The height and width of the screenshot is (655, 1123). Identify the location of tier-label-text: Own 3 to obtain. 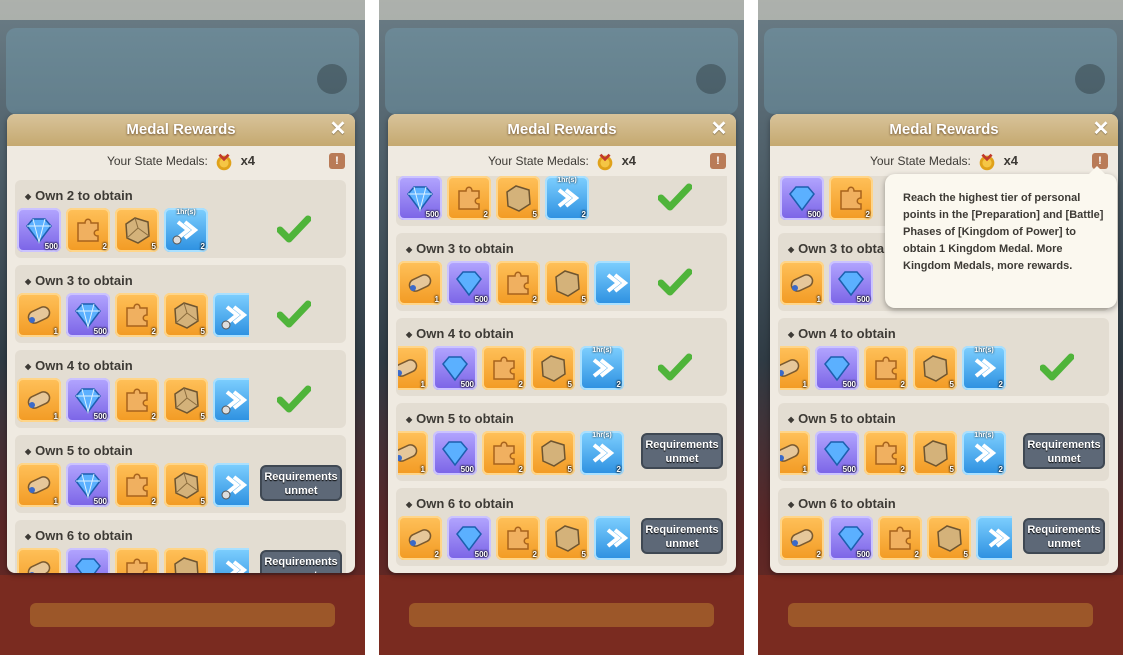
(847, 248).